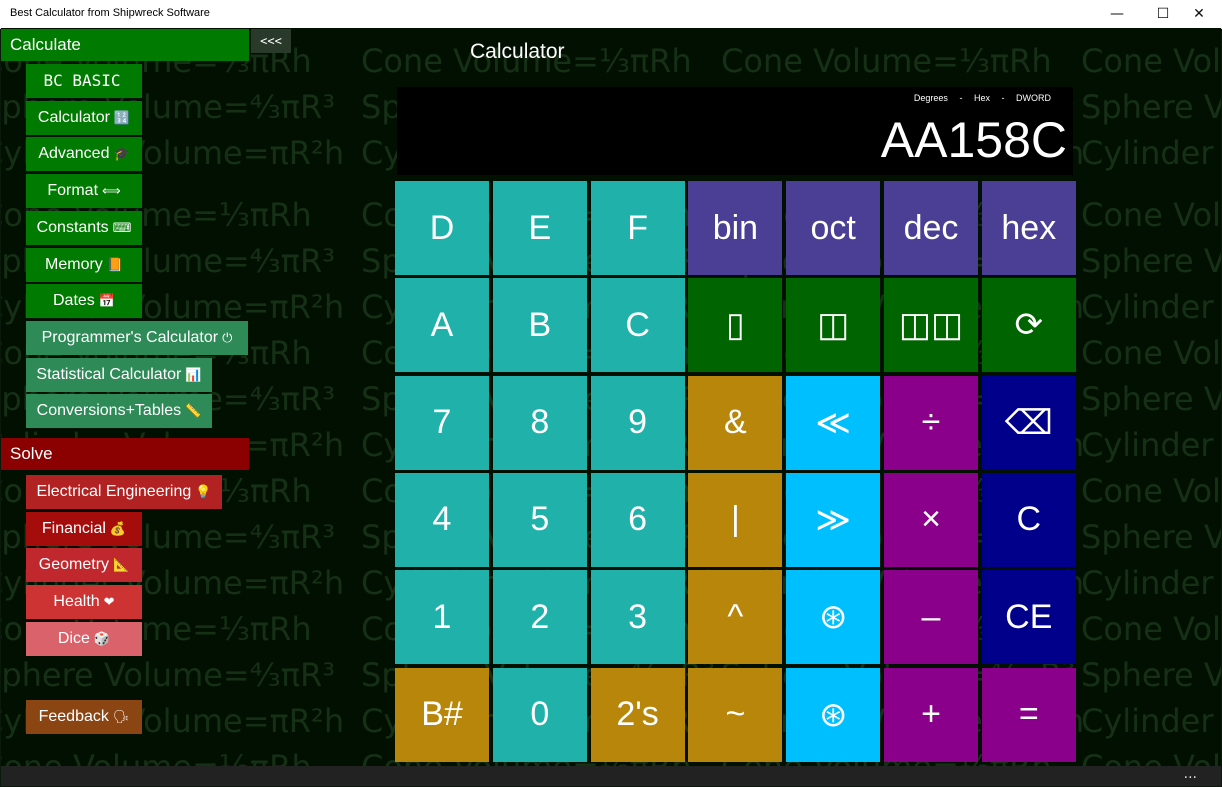  What do you see at coordinates (735, 422) in the screenshot?
I see `key-button: &` at bounding box center [735, 422].